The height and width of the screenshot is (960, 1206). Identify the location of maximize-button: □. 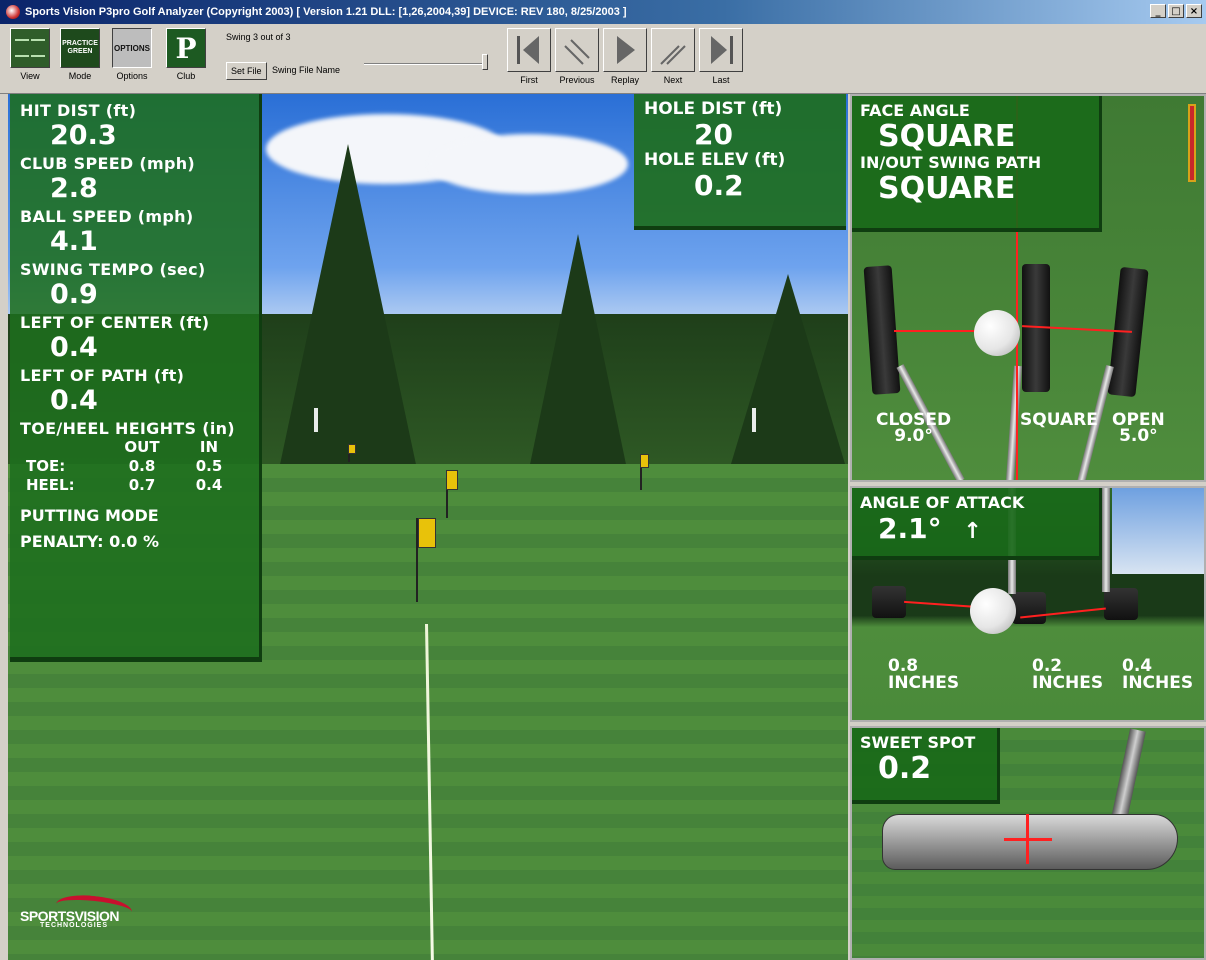
(1176, 11).